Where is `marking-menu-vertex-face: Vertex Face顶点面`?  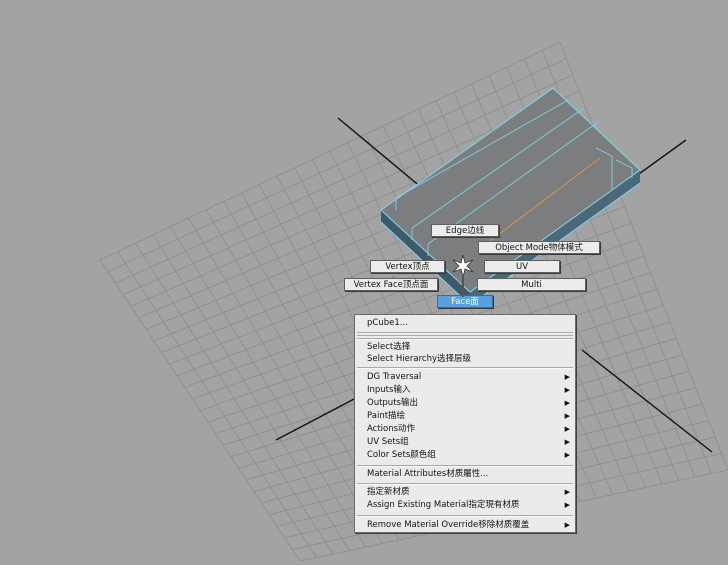 marking-menu-vertex-face: Vertex Face顶点面 is located at coordinates (391, 284).